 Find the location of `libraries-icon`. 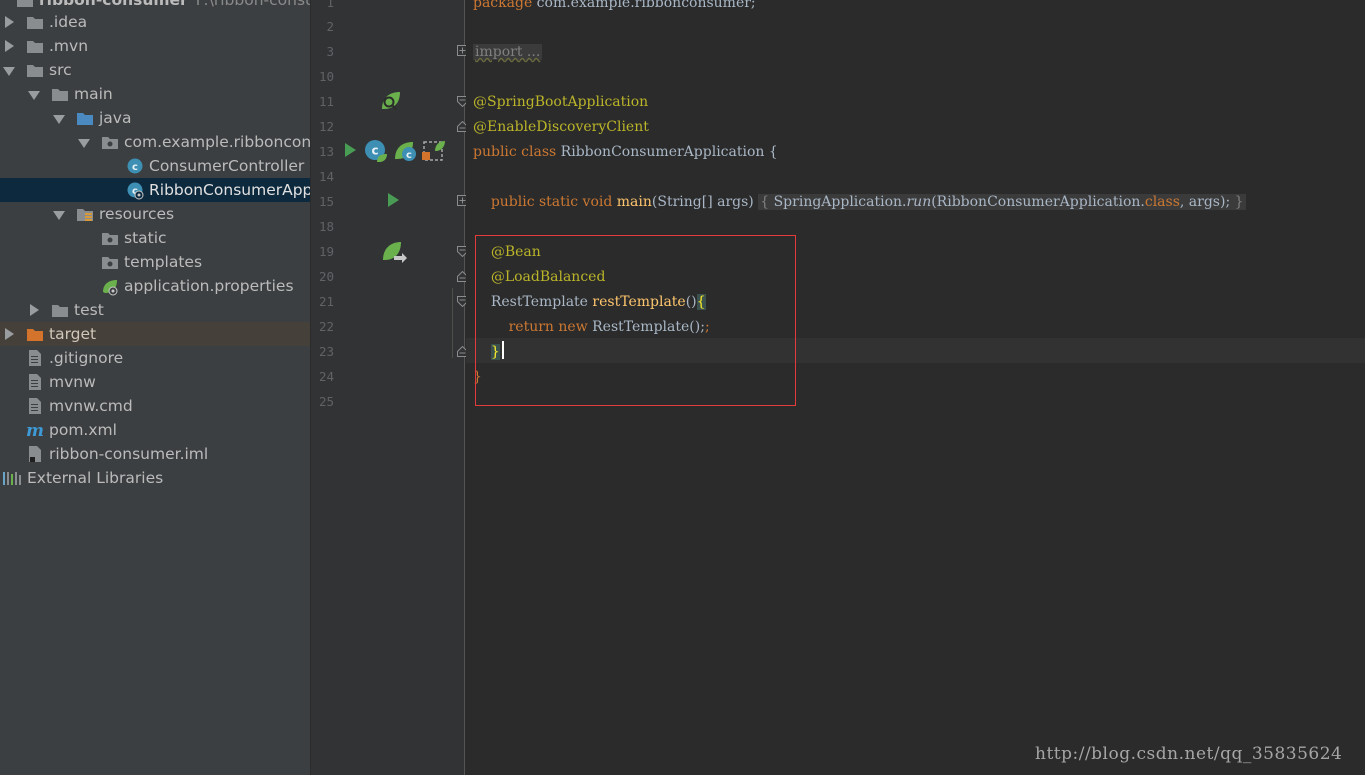

libraries-icon is located at coordinates (12, 478).